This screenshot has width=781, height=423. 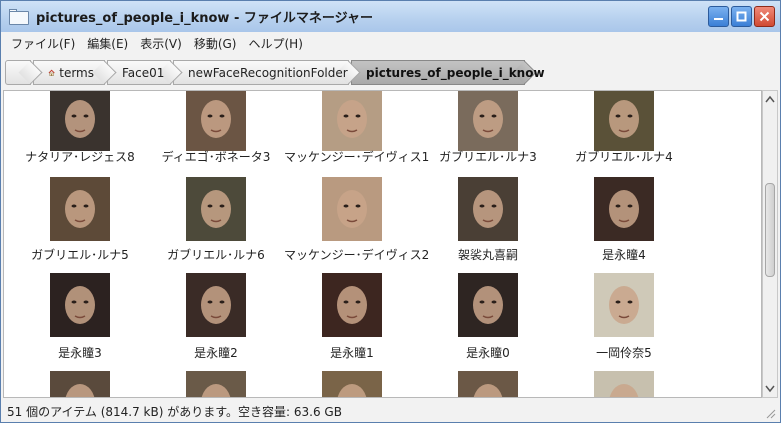 I want to click on folder-icon, so click(x=19, y=16).